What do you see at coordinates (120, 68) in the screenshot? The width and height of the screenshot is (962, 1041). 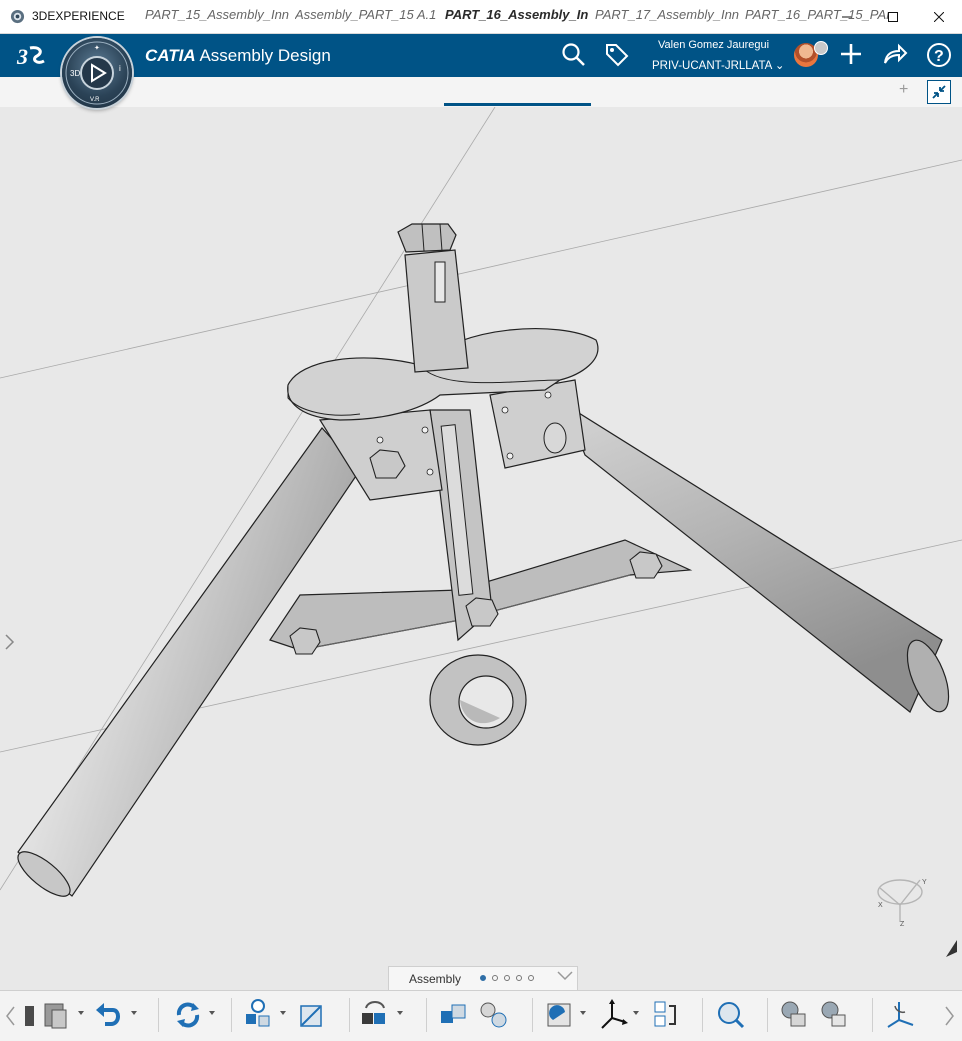 I see `compass-label-i: i` at bounding box center [120, 68].